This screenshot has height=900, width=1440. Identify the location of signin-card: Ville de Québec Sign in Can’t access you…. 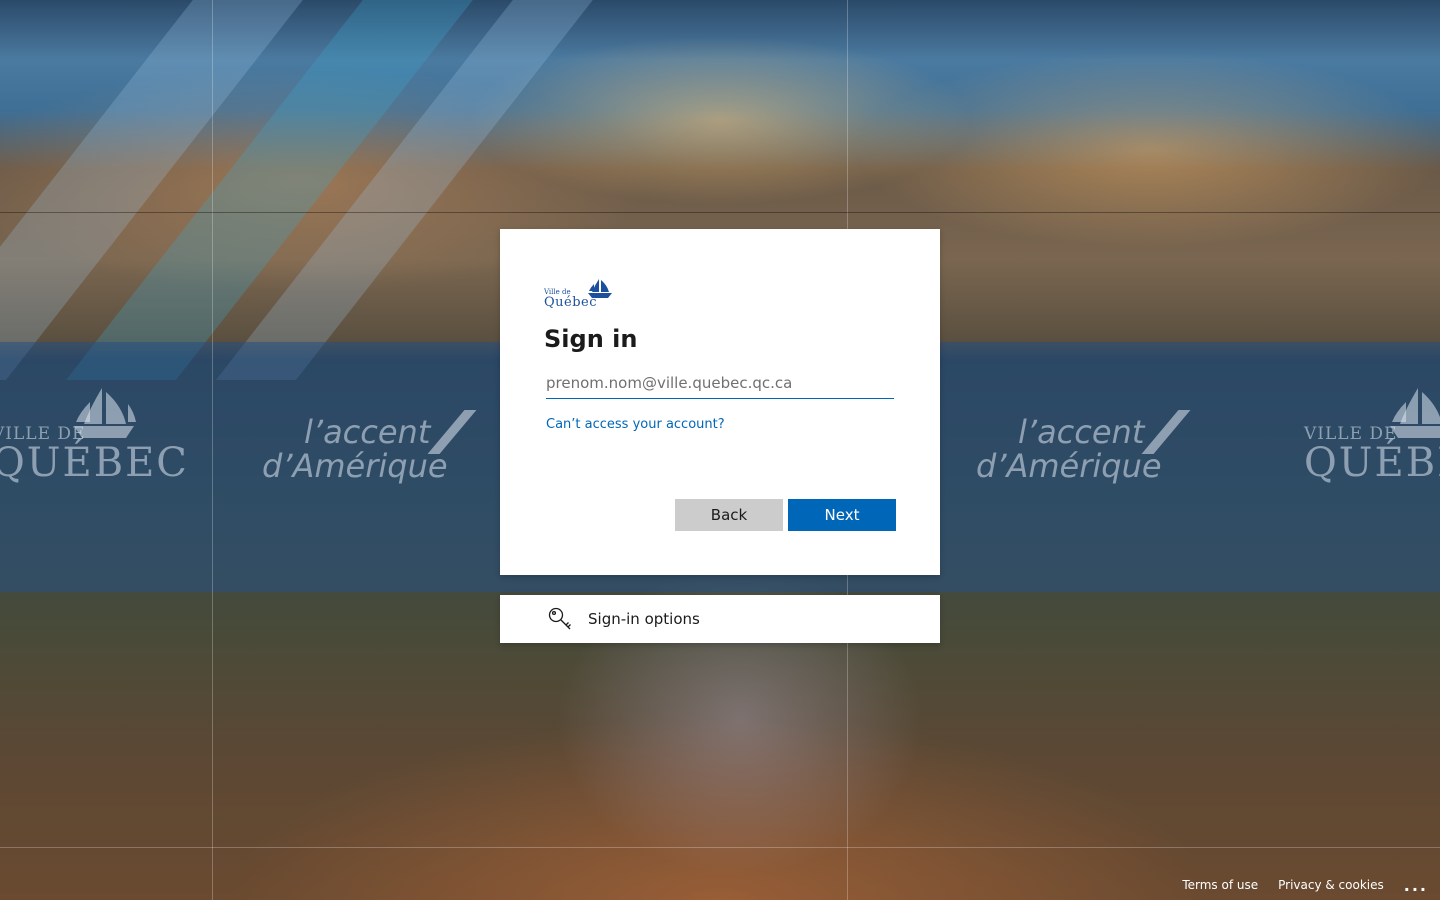
(720, 402).